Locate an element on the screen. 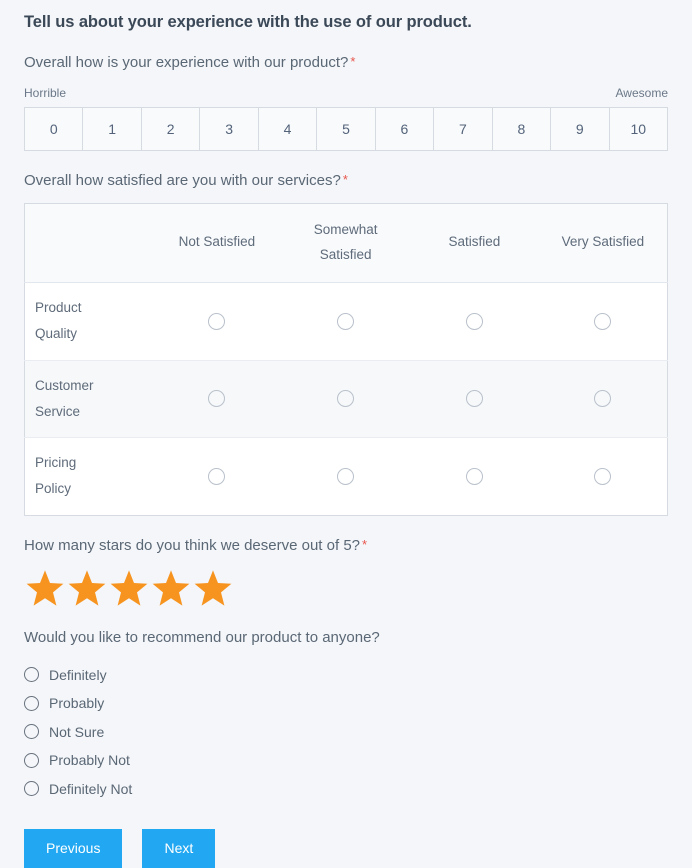 The width and height of the screenshot is (692, 868). matrix-column-header: Very Satisfied is located at coordinates (603, 243).